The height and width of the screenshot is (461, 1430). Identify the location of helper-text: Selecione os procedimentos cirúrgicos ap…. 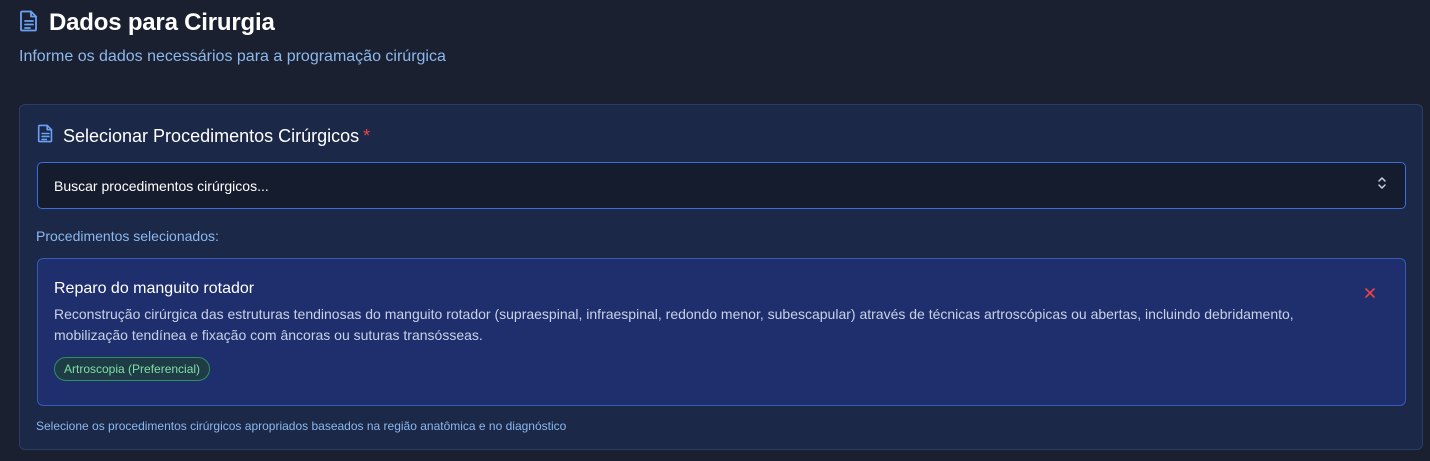
(301, 426).